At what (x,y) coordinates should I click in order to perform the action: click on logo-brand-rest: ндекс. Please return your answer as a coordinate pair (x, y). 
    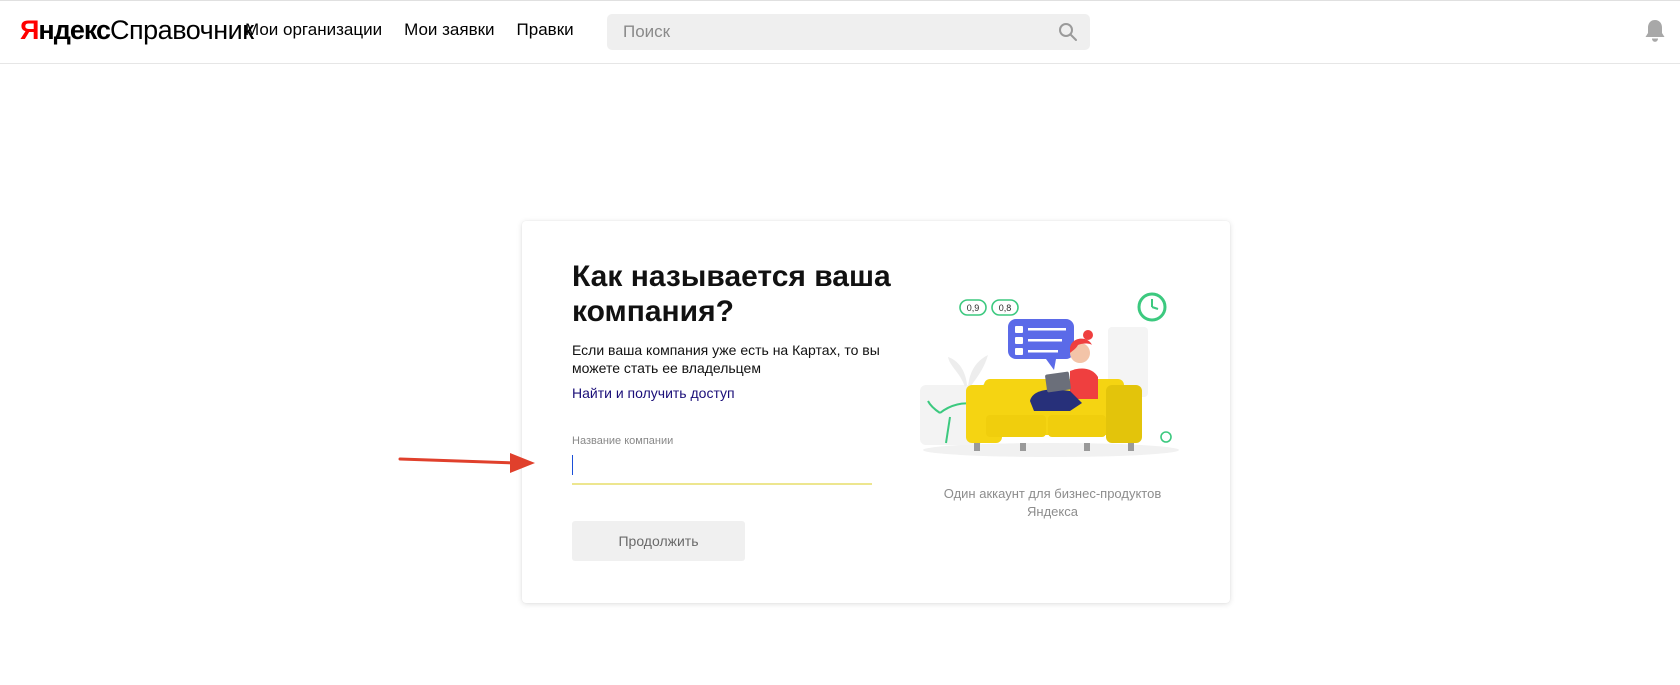
    Looking at the image, I should click on (74, 30).